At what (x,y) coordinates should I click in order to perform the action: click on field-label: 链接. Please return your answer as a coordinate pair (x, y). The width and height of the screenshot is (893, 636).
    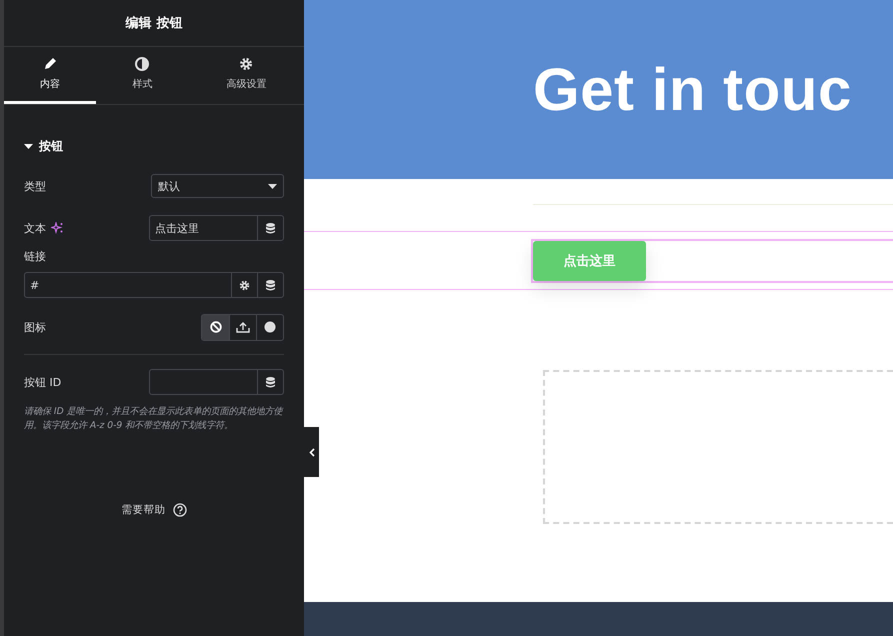
    Looking at the image, I should click on (35, 256).